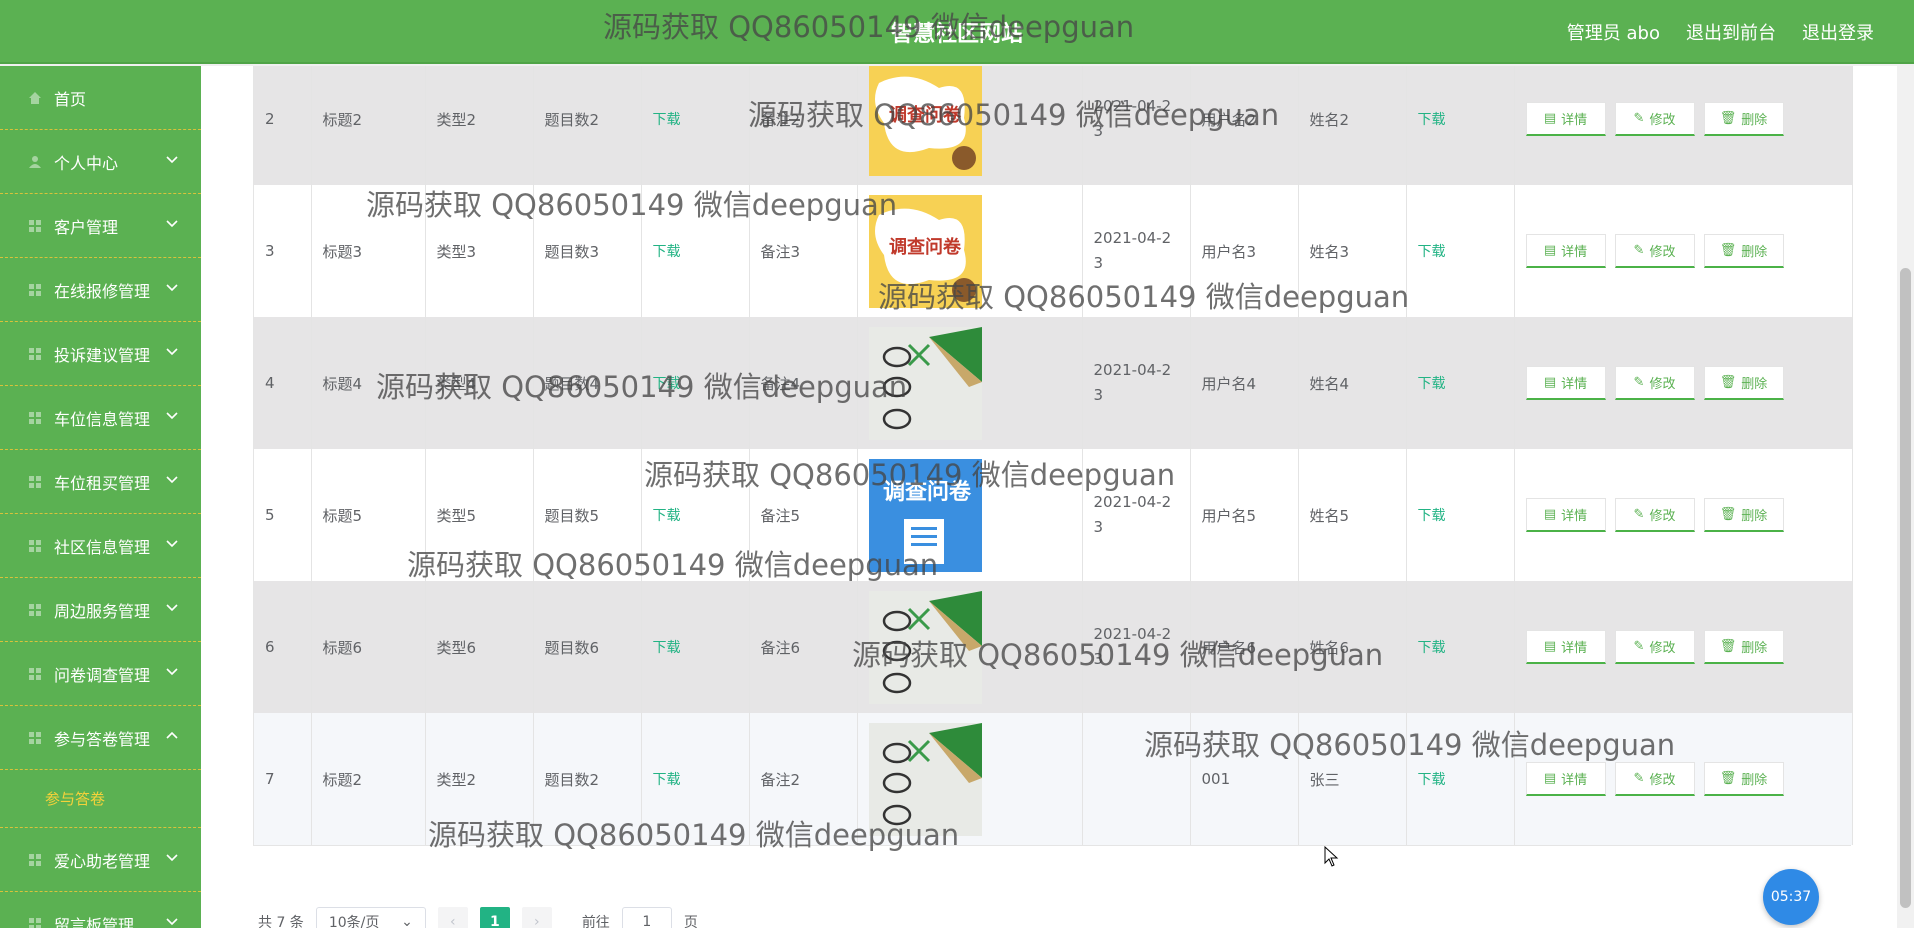 This screenshot has width=1914, height=928. I want to click on next-page-button: ›, so click(536, 917).